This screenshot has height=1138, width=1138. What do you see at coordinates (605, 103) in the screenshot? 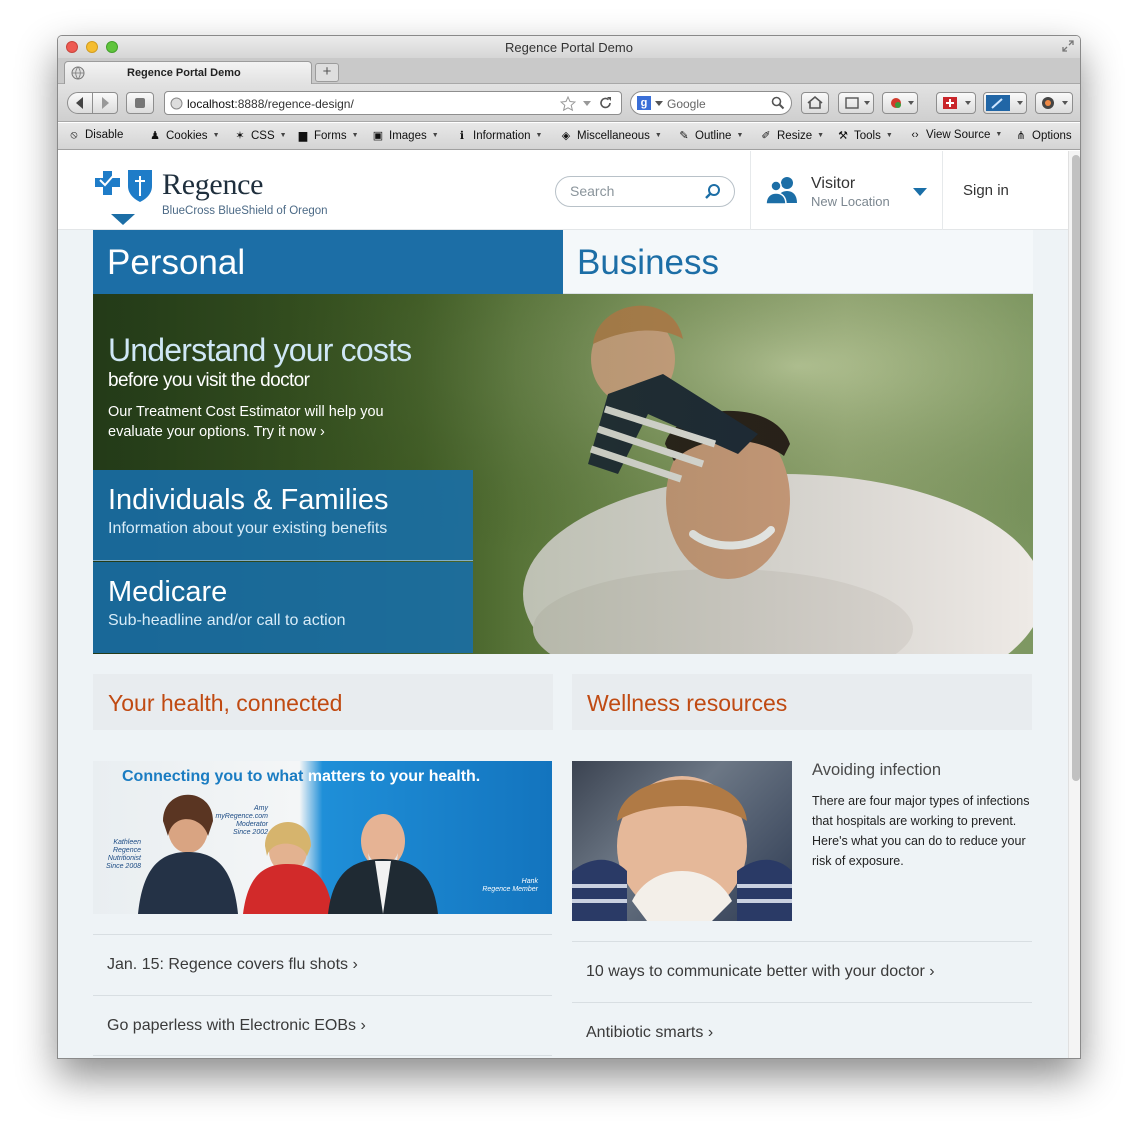
I see `reload-icon` at bounding box center [605, 103].